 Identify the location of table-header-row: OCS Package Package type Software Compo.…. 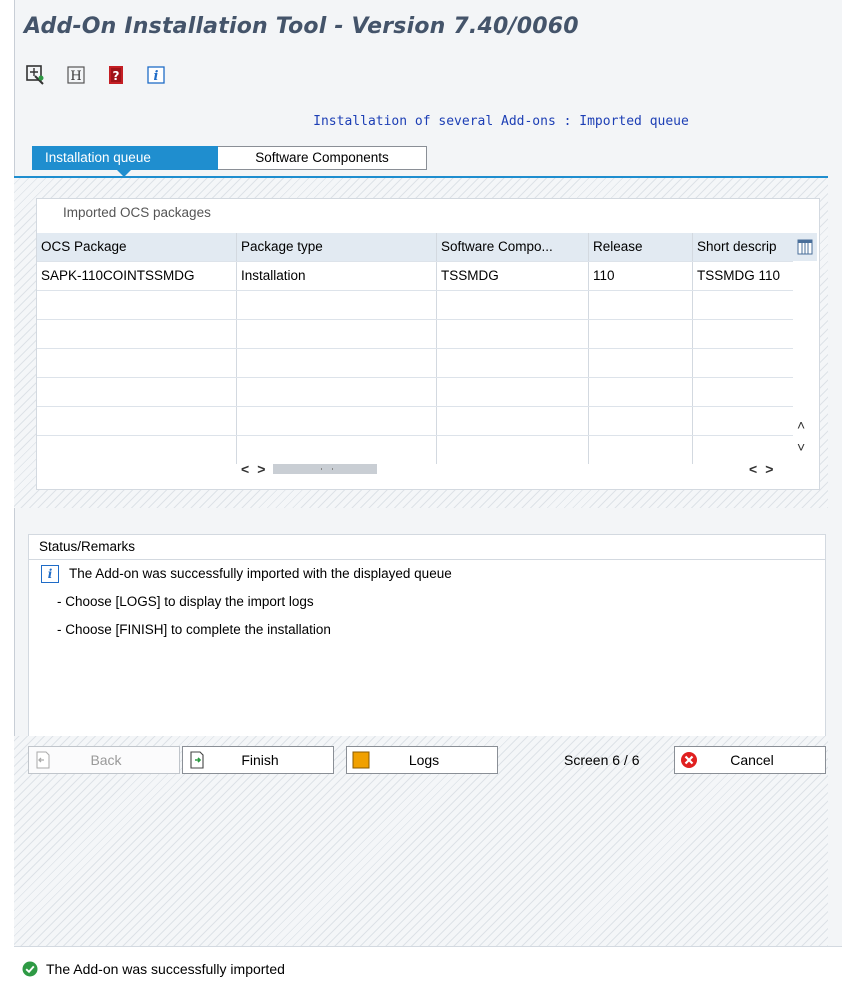
(415, 247).